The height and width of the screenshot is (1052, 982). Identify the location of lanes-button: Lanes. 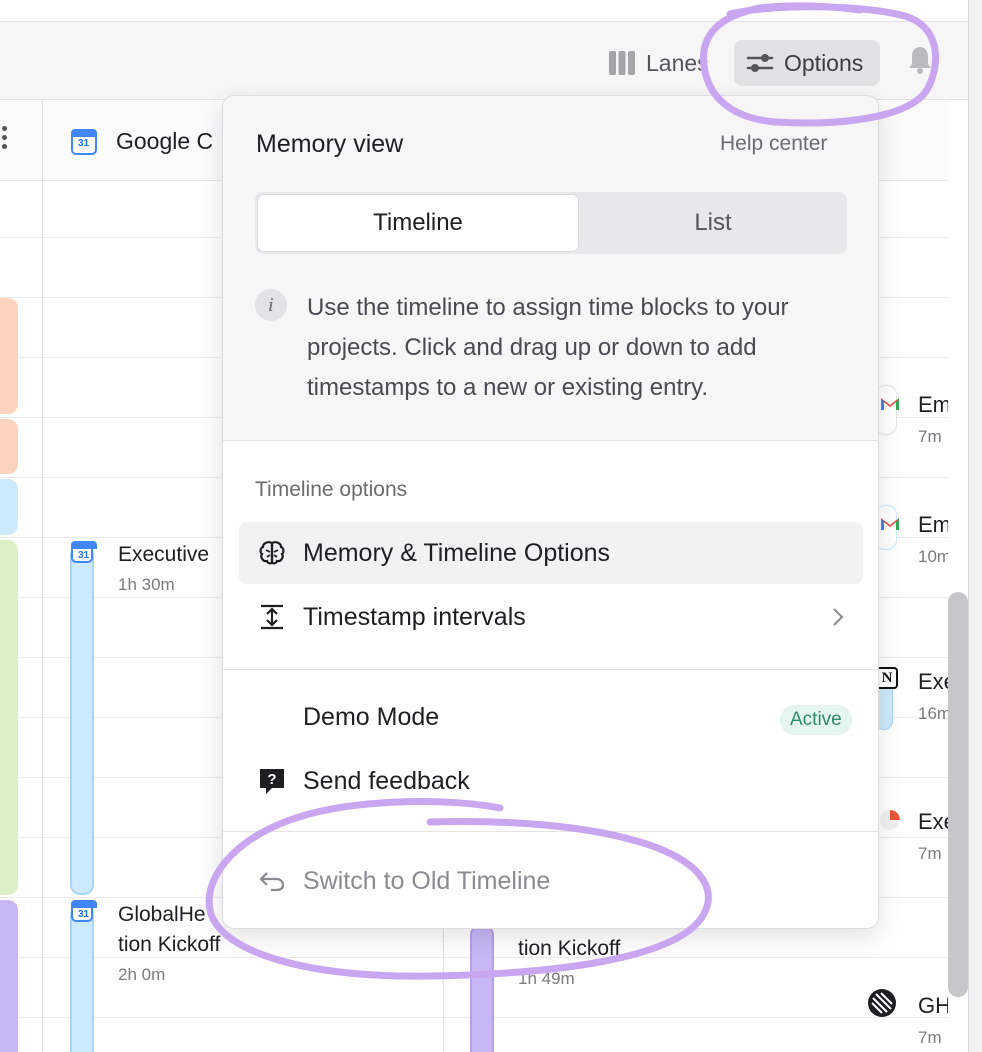
(658, 63).